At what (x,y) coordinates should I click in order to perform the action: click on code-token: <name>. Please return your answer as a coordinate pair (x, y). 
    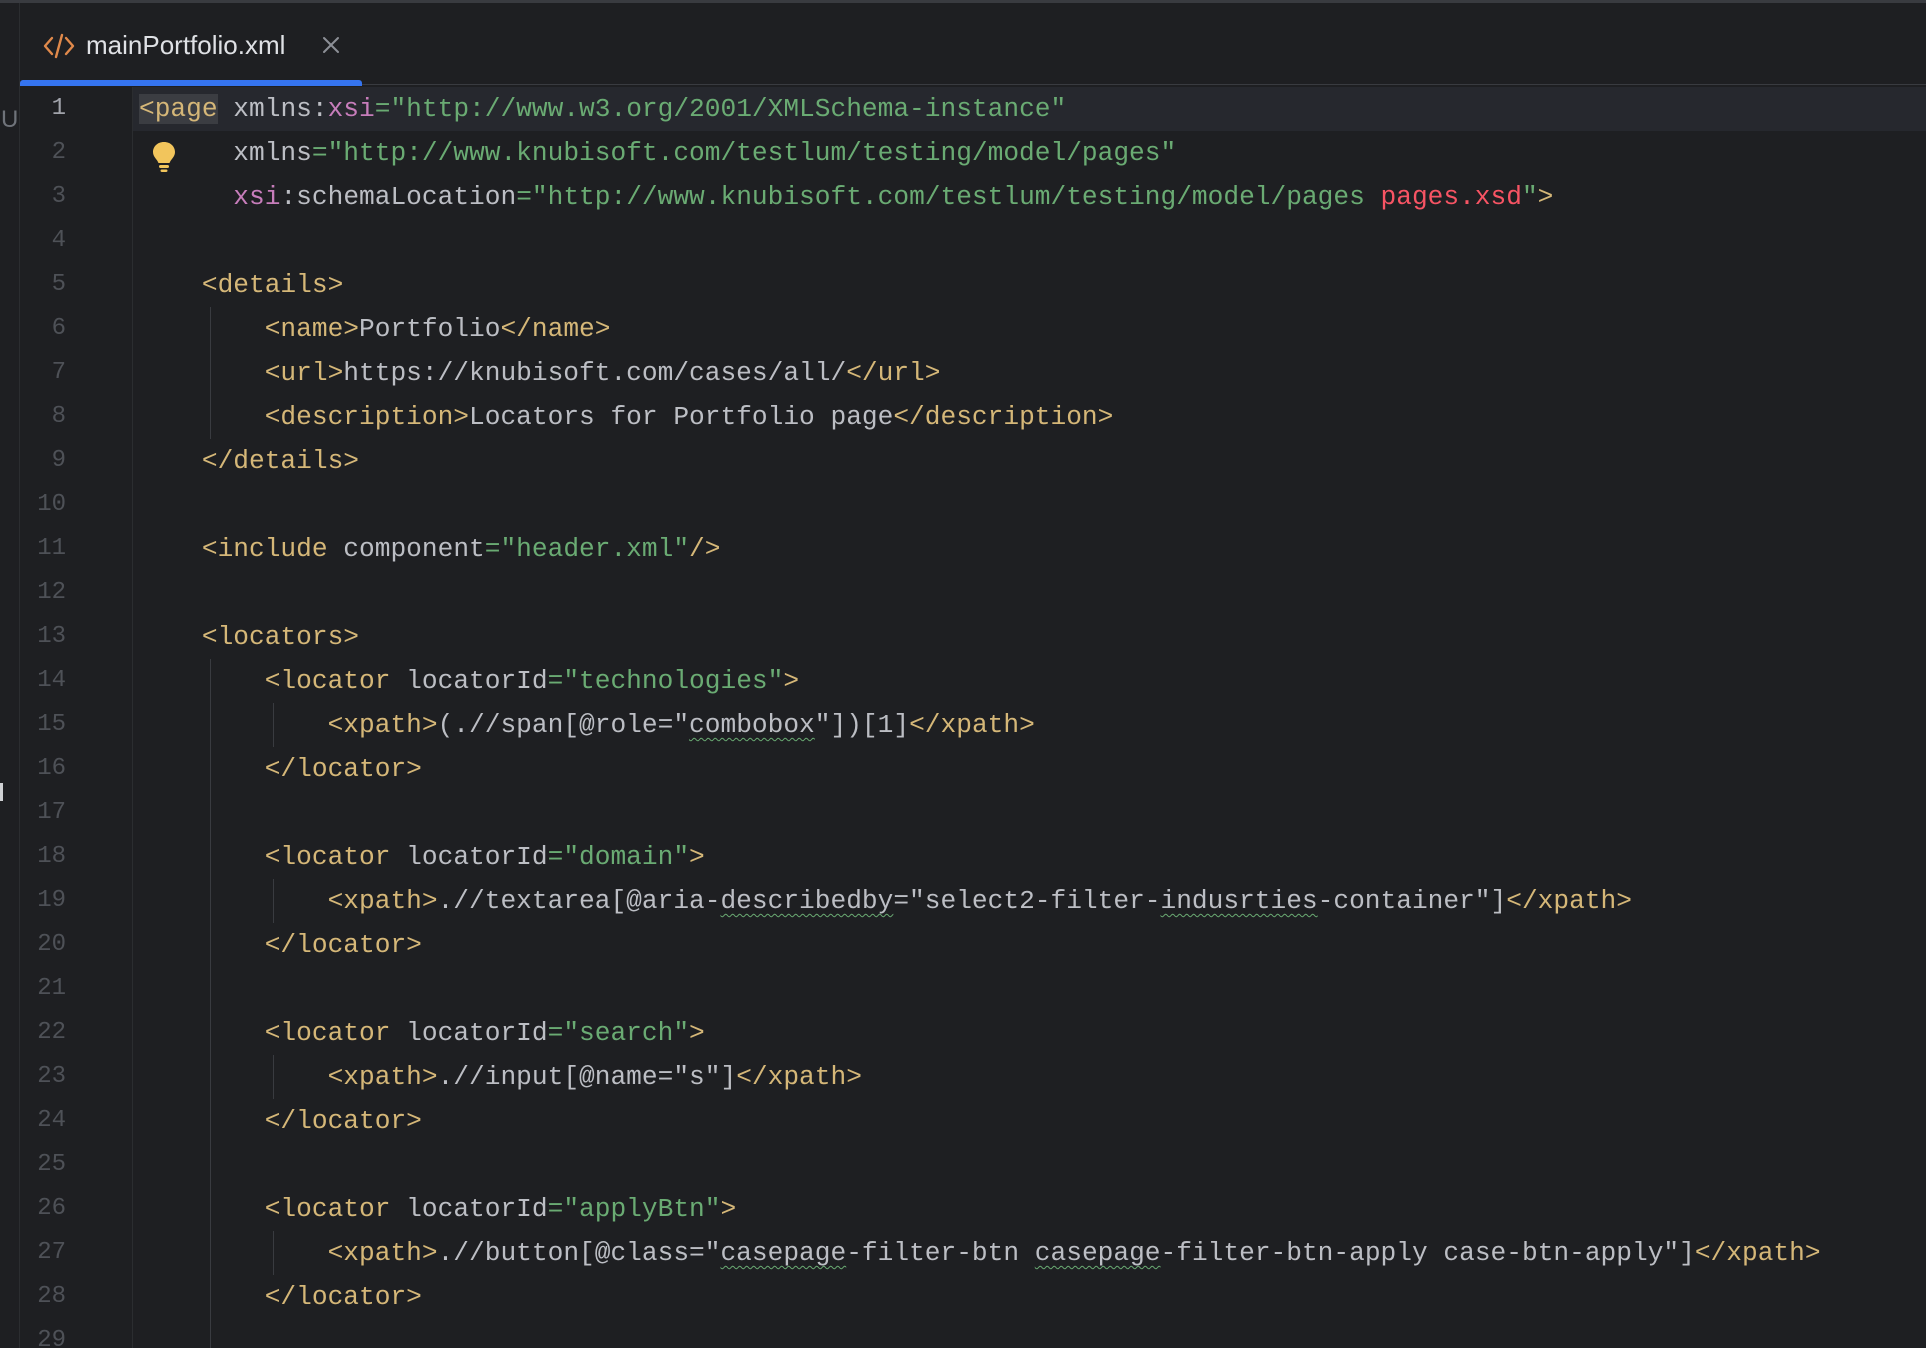
    Looking at the image, I should click on (249, 329).